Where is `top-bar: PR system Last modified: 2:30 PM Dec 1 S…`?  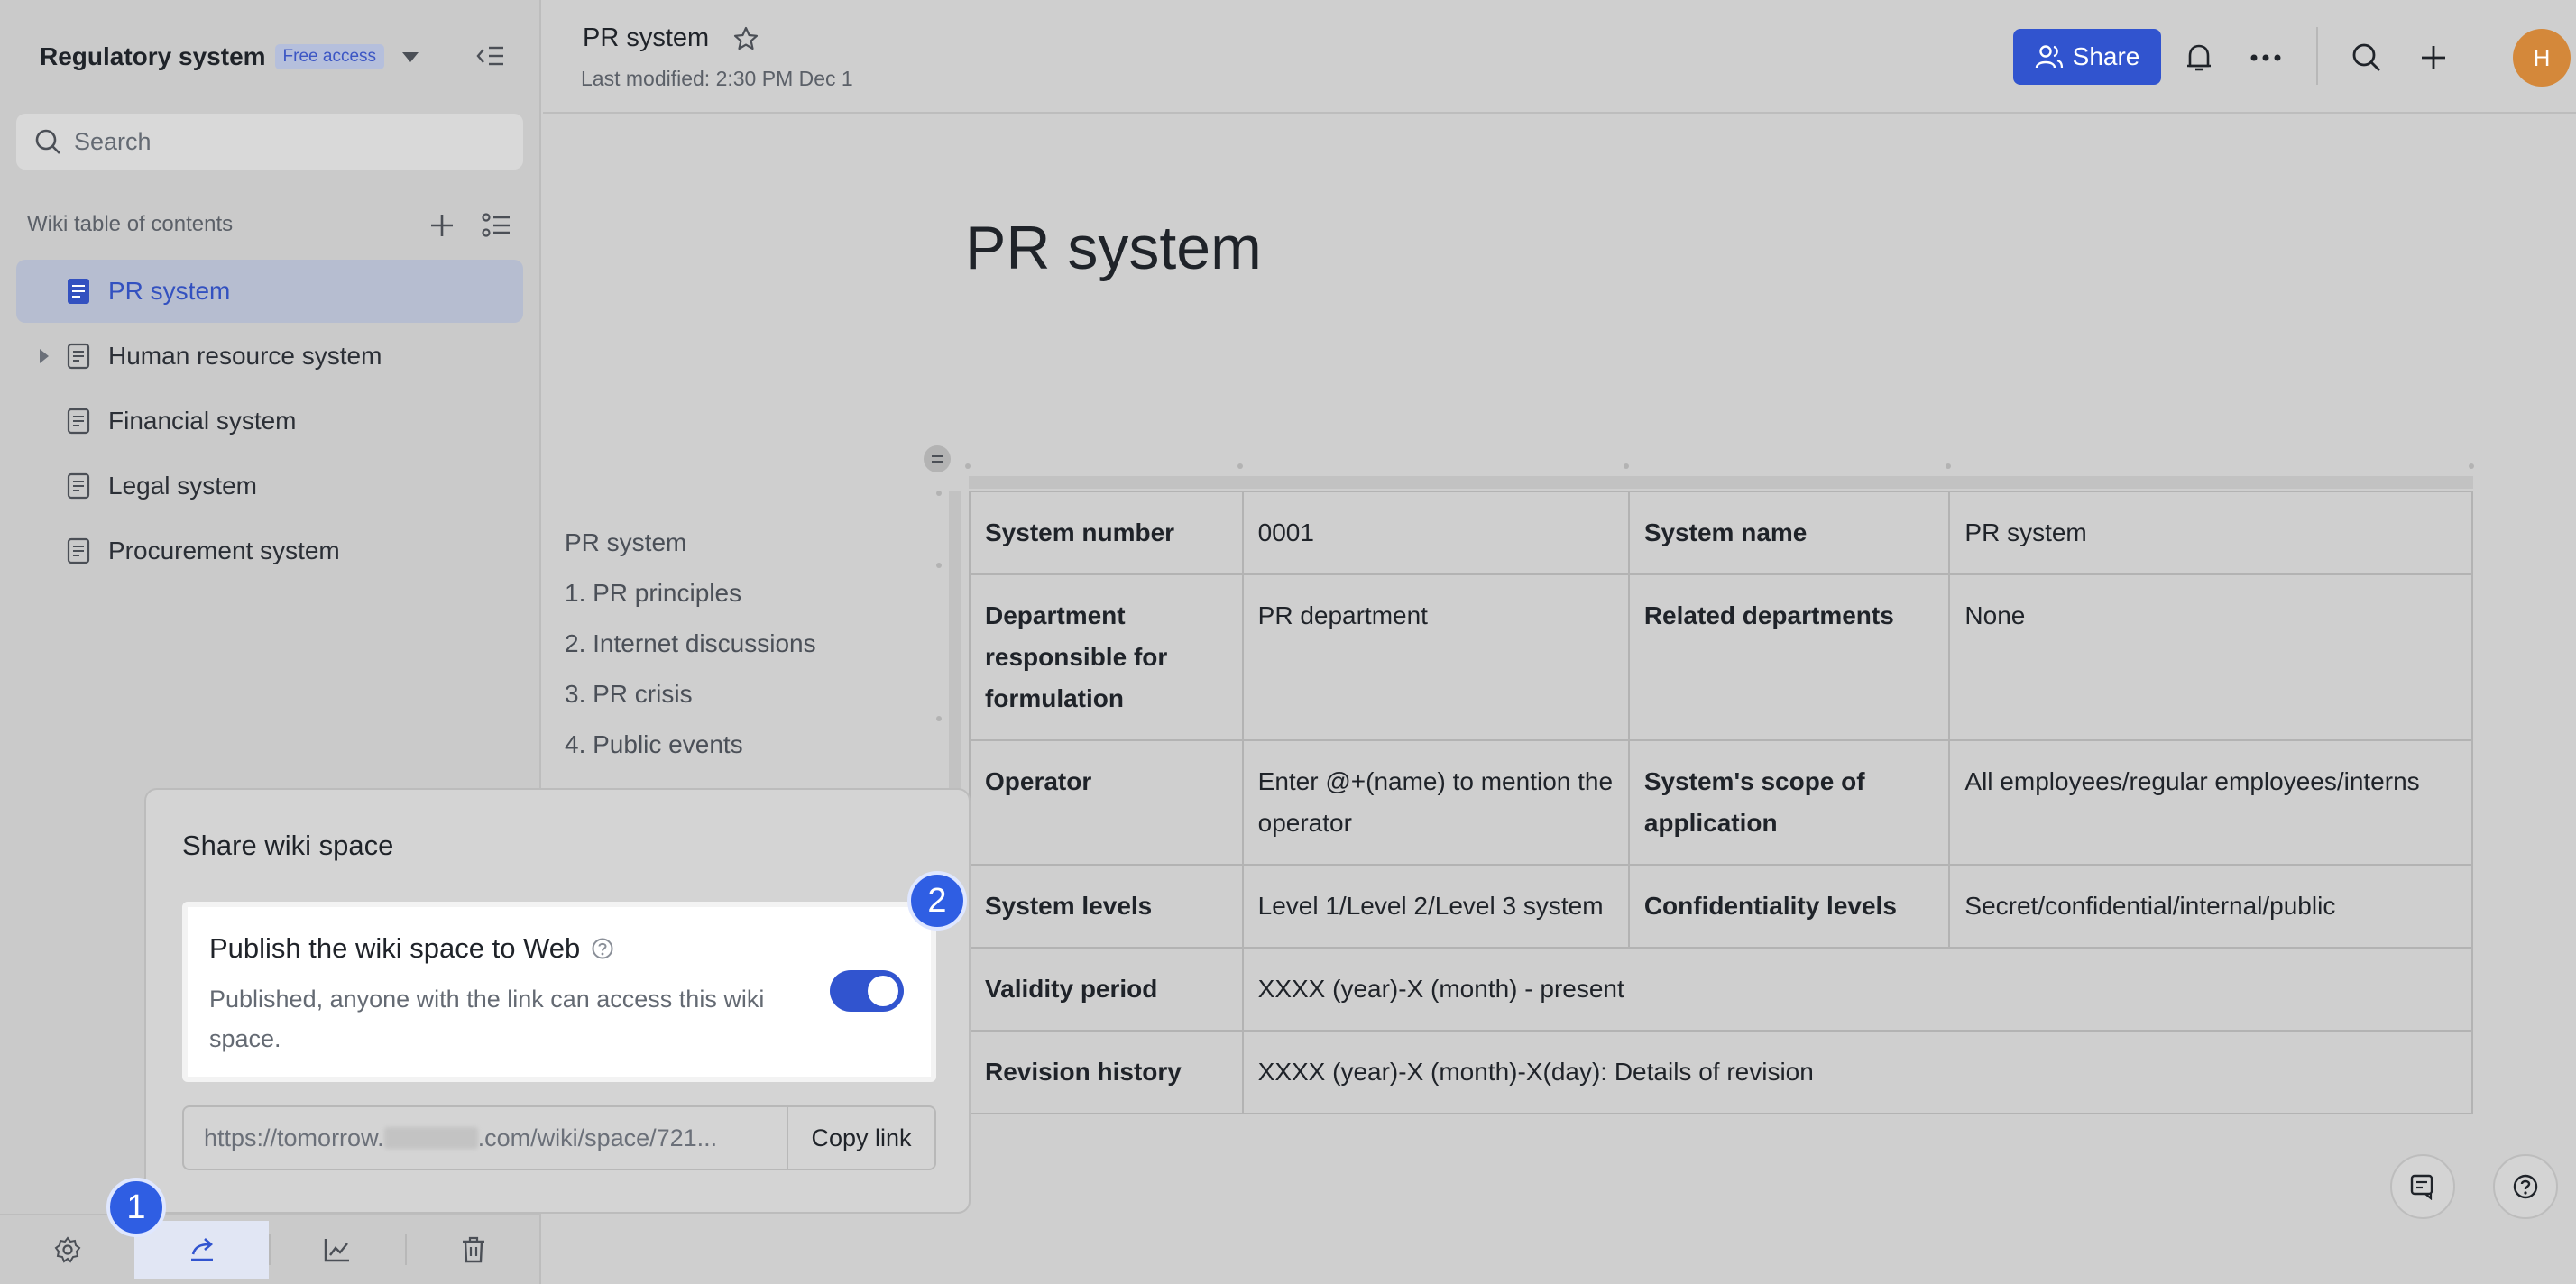
top-bar: PR system Last modified: 2:30 PM Dec 1 S… is located at coordinates (1560, 57).